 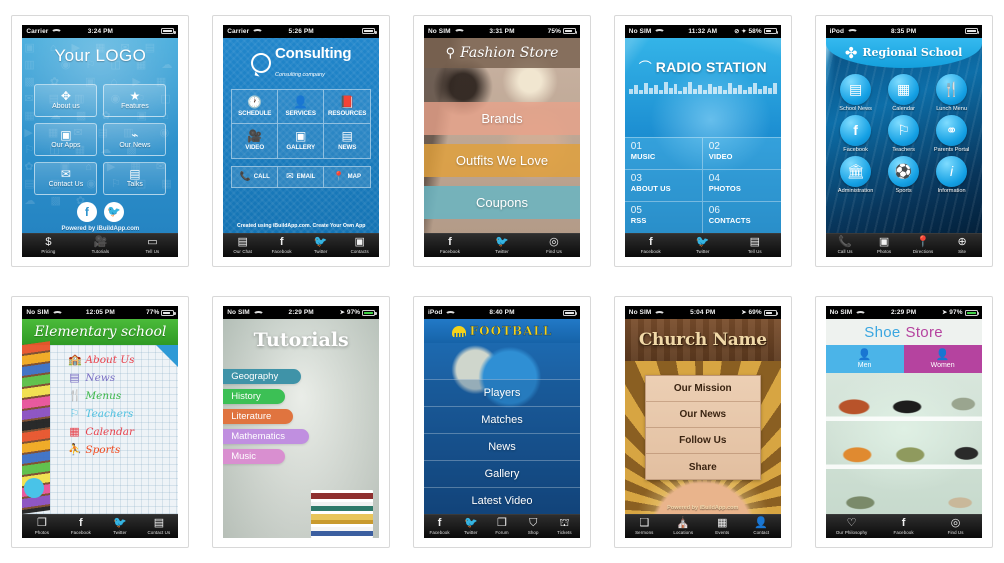 I want to click on menu-cell-photos: 04 PHOTOS, so click(x=741, y=184).